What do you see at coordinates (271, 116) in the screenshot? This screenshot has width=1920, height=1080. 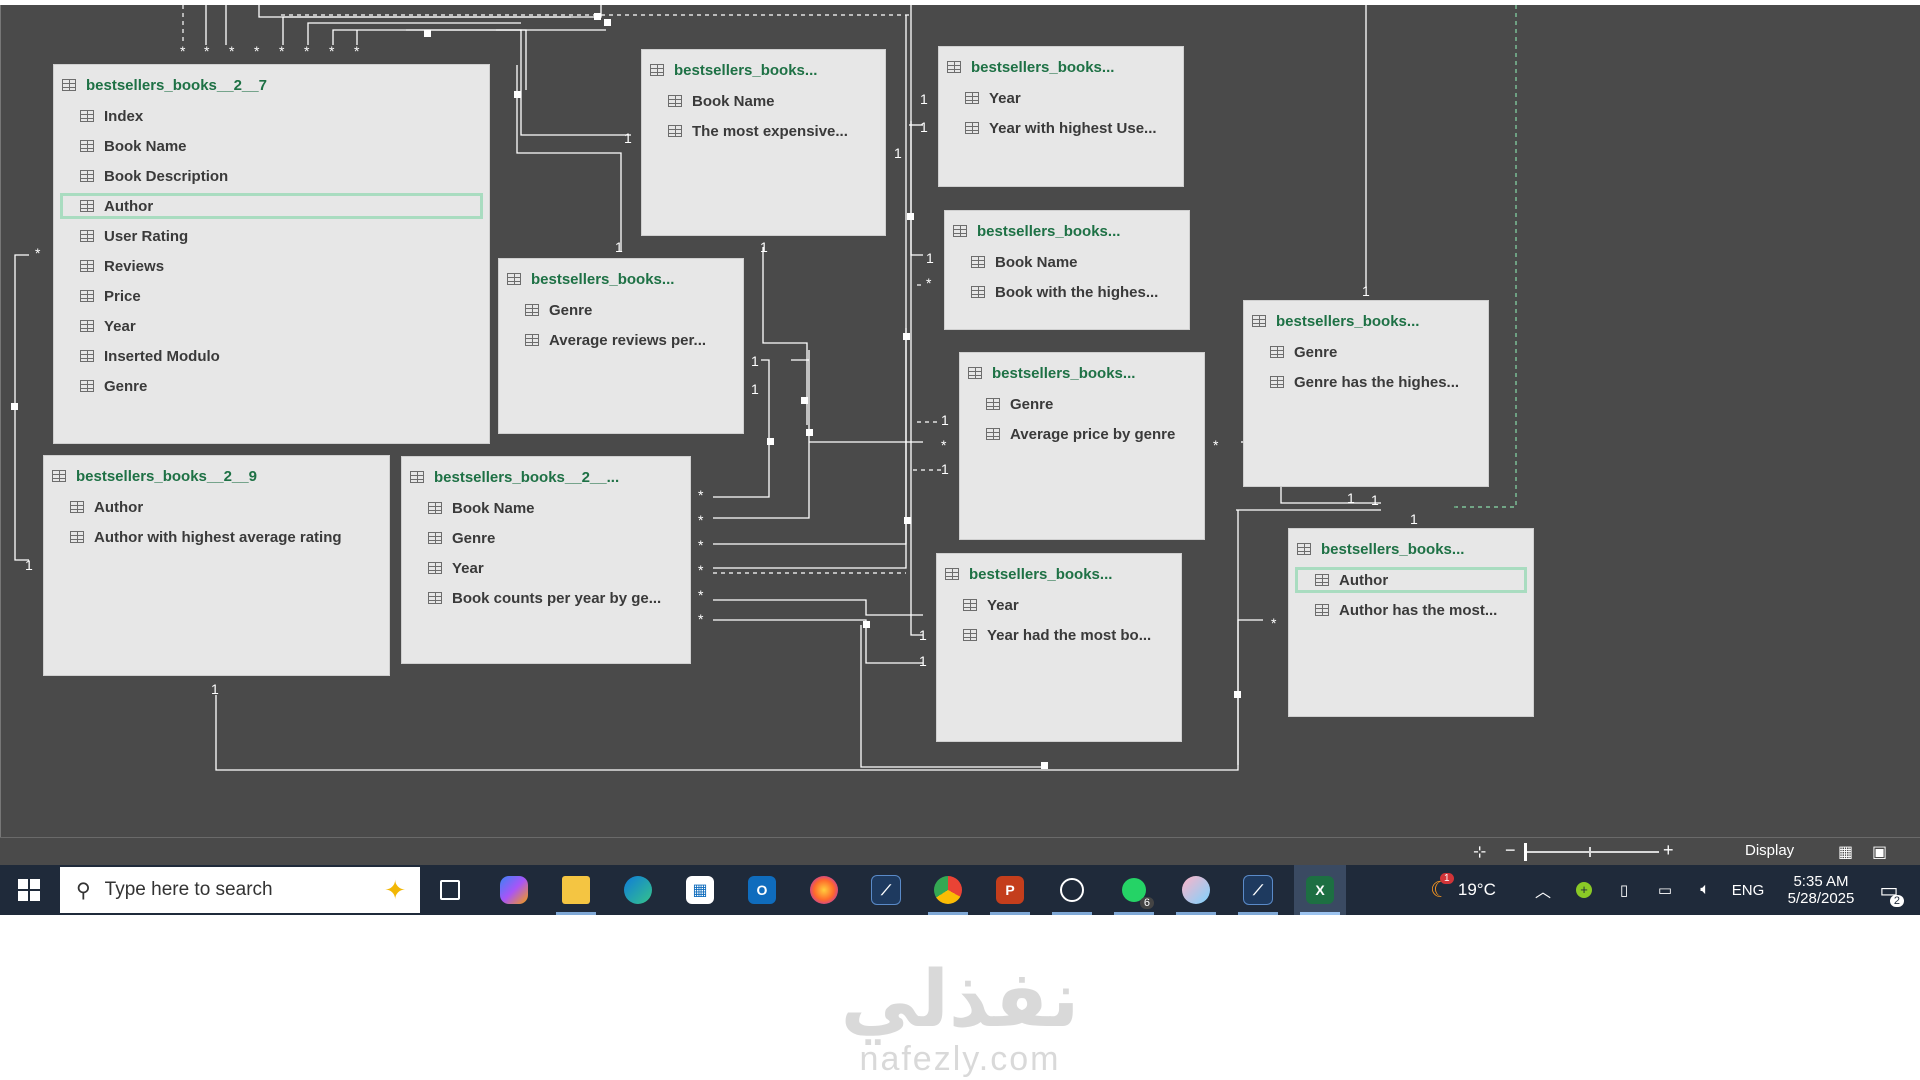 I see `field-index: Index` at bounding box center [271, 116].